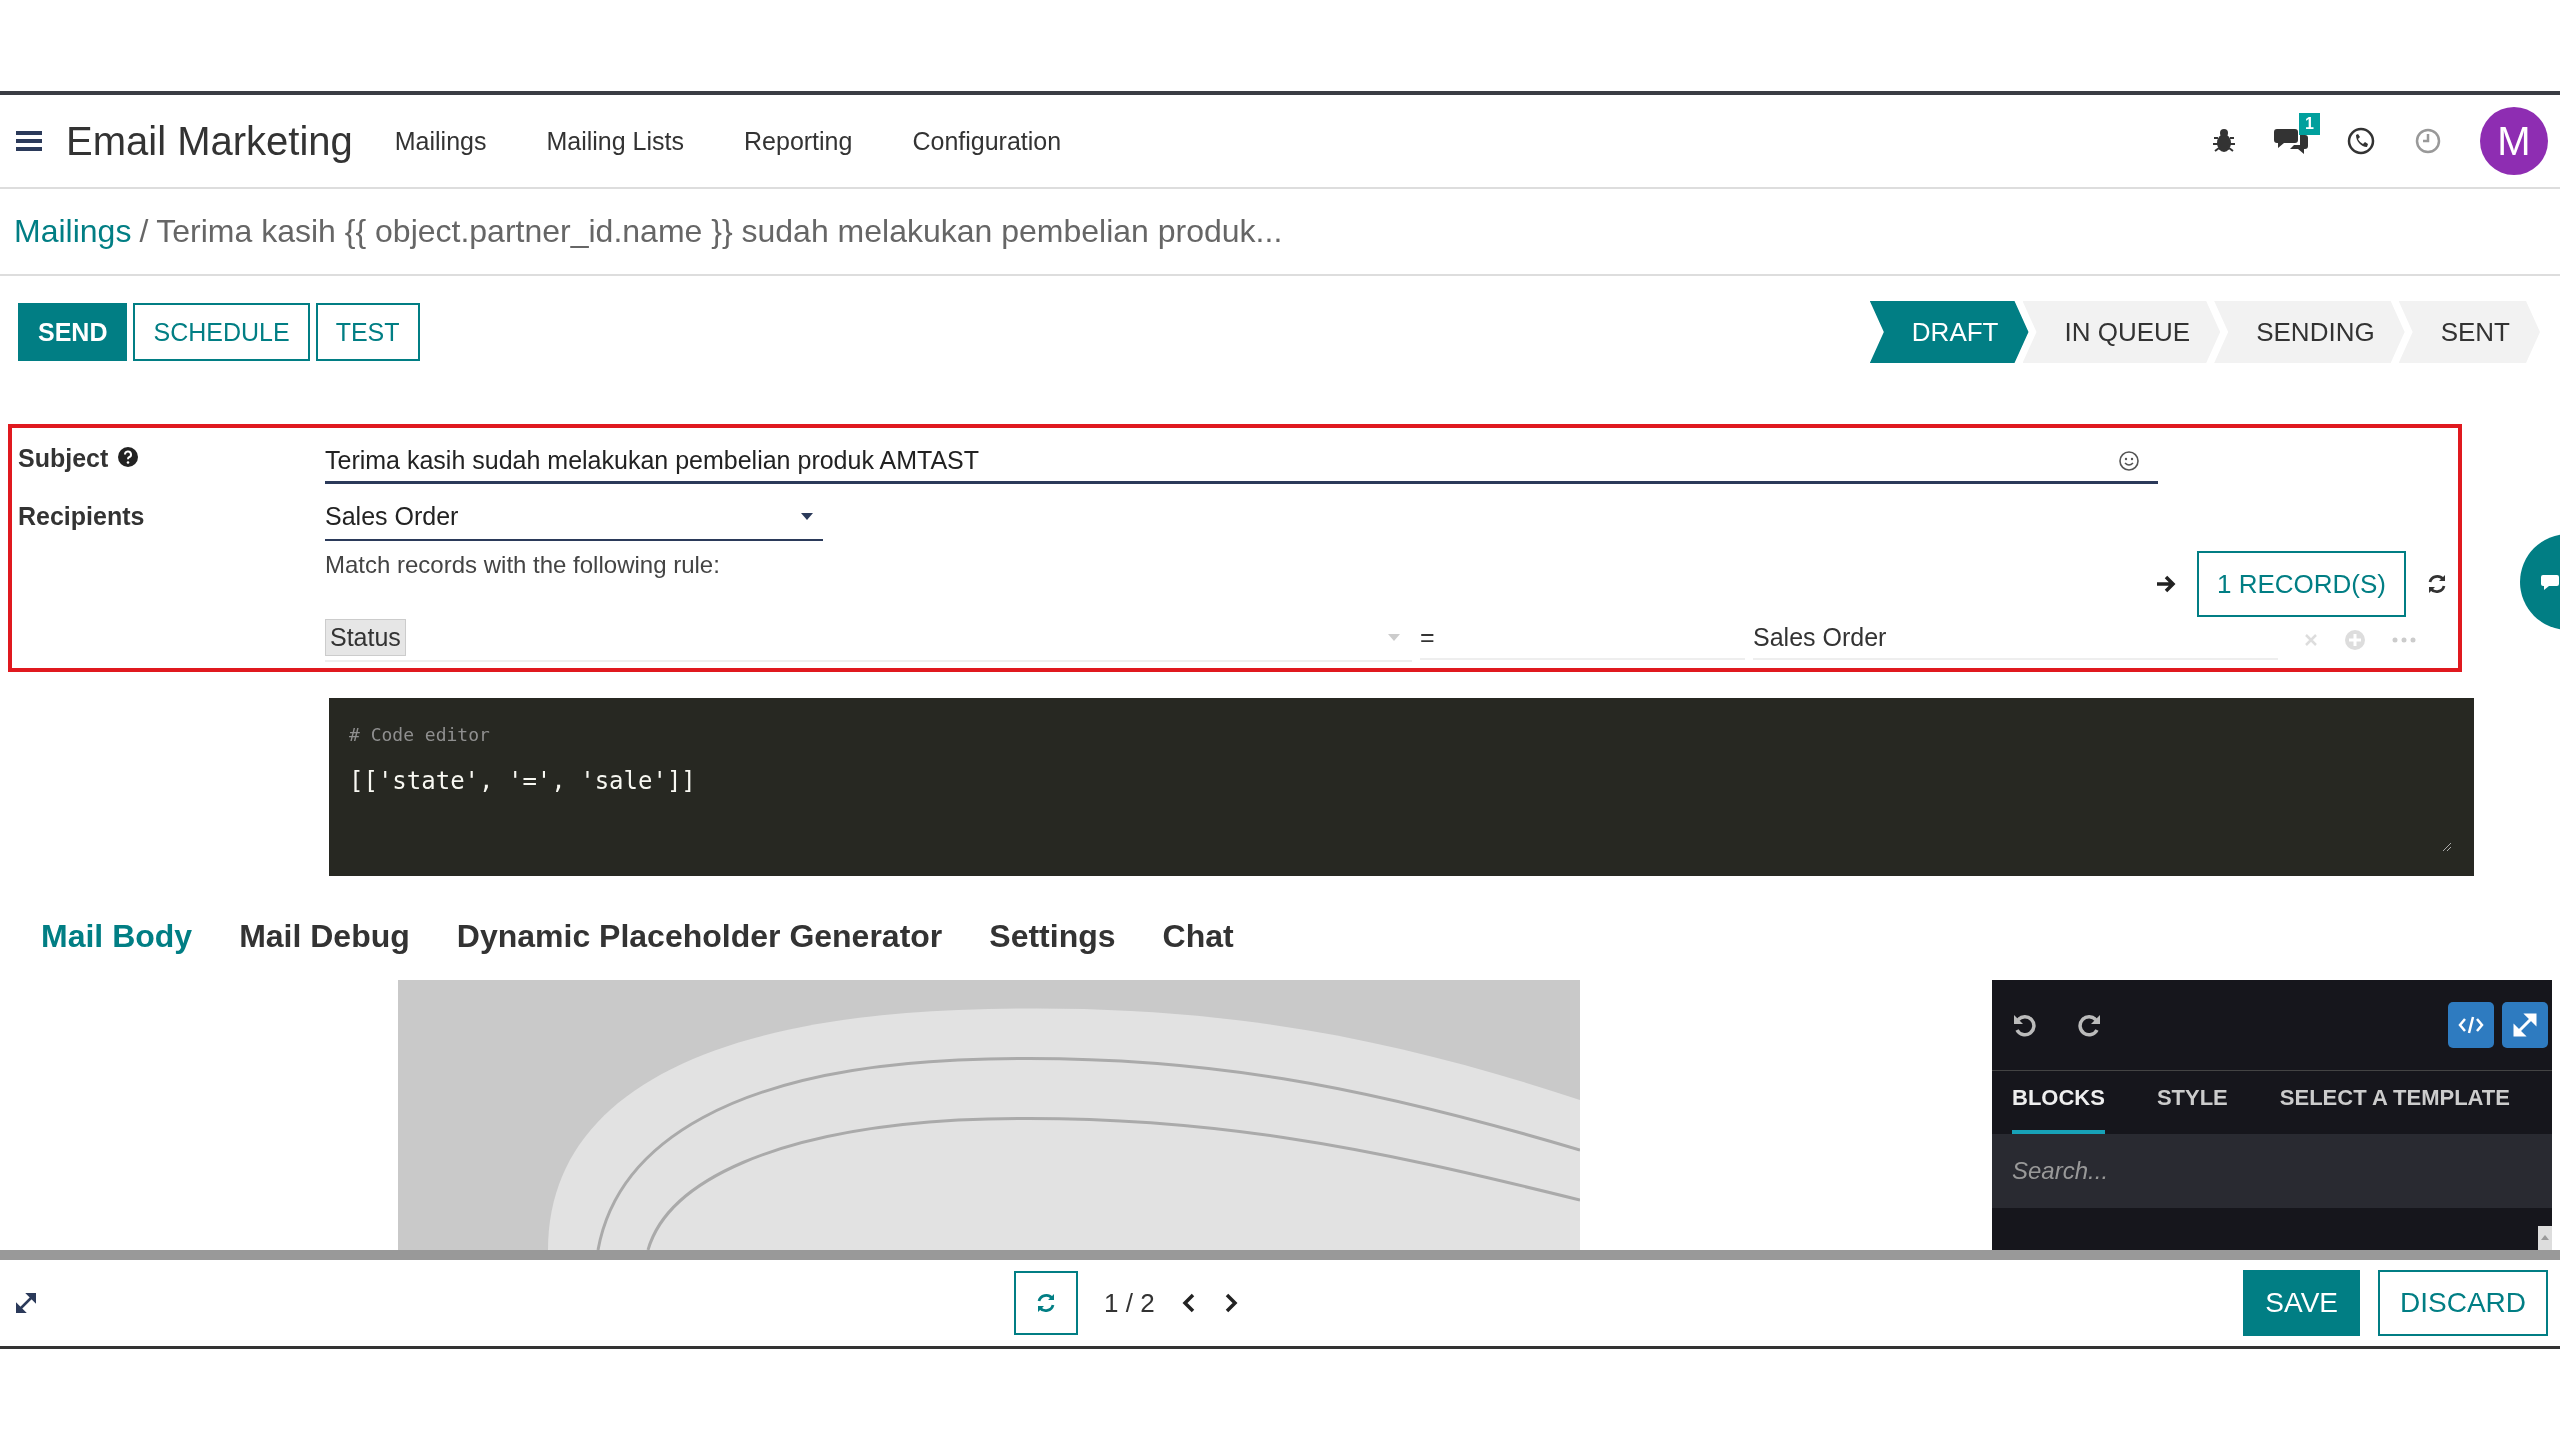 This screenshot has height=1440, width=2560. I want to click on action-button: SCHEDULE, so click(221, 332).